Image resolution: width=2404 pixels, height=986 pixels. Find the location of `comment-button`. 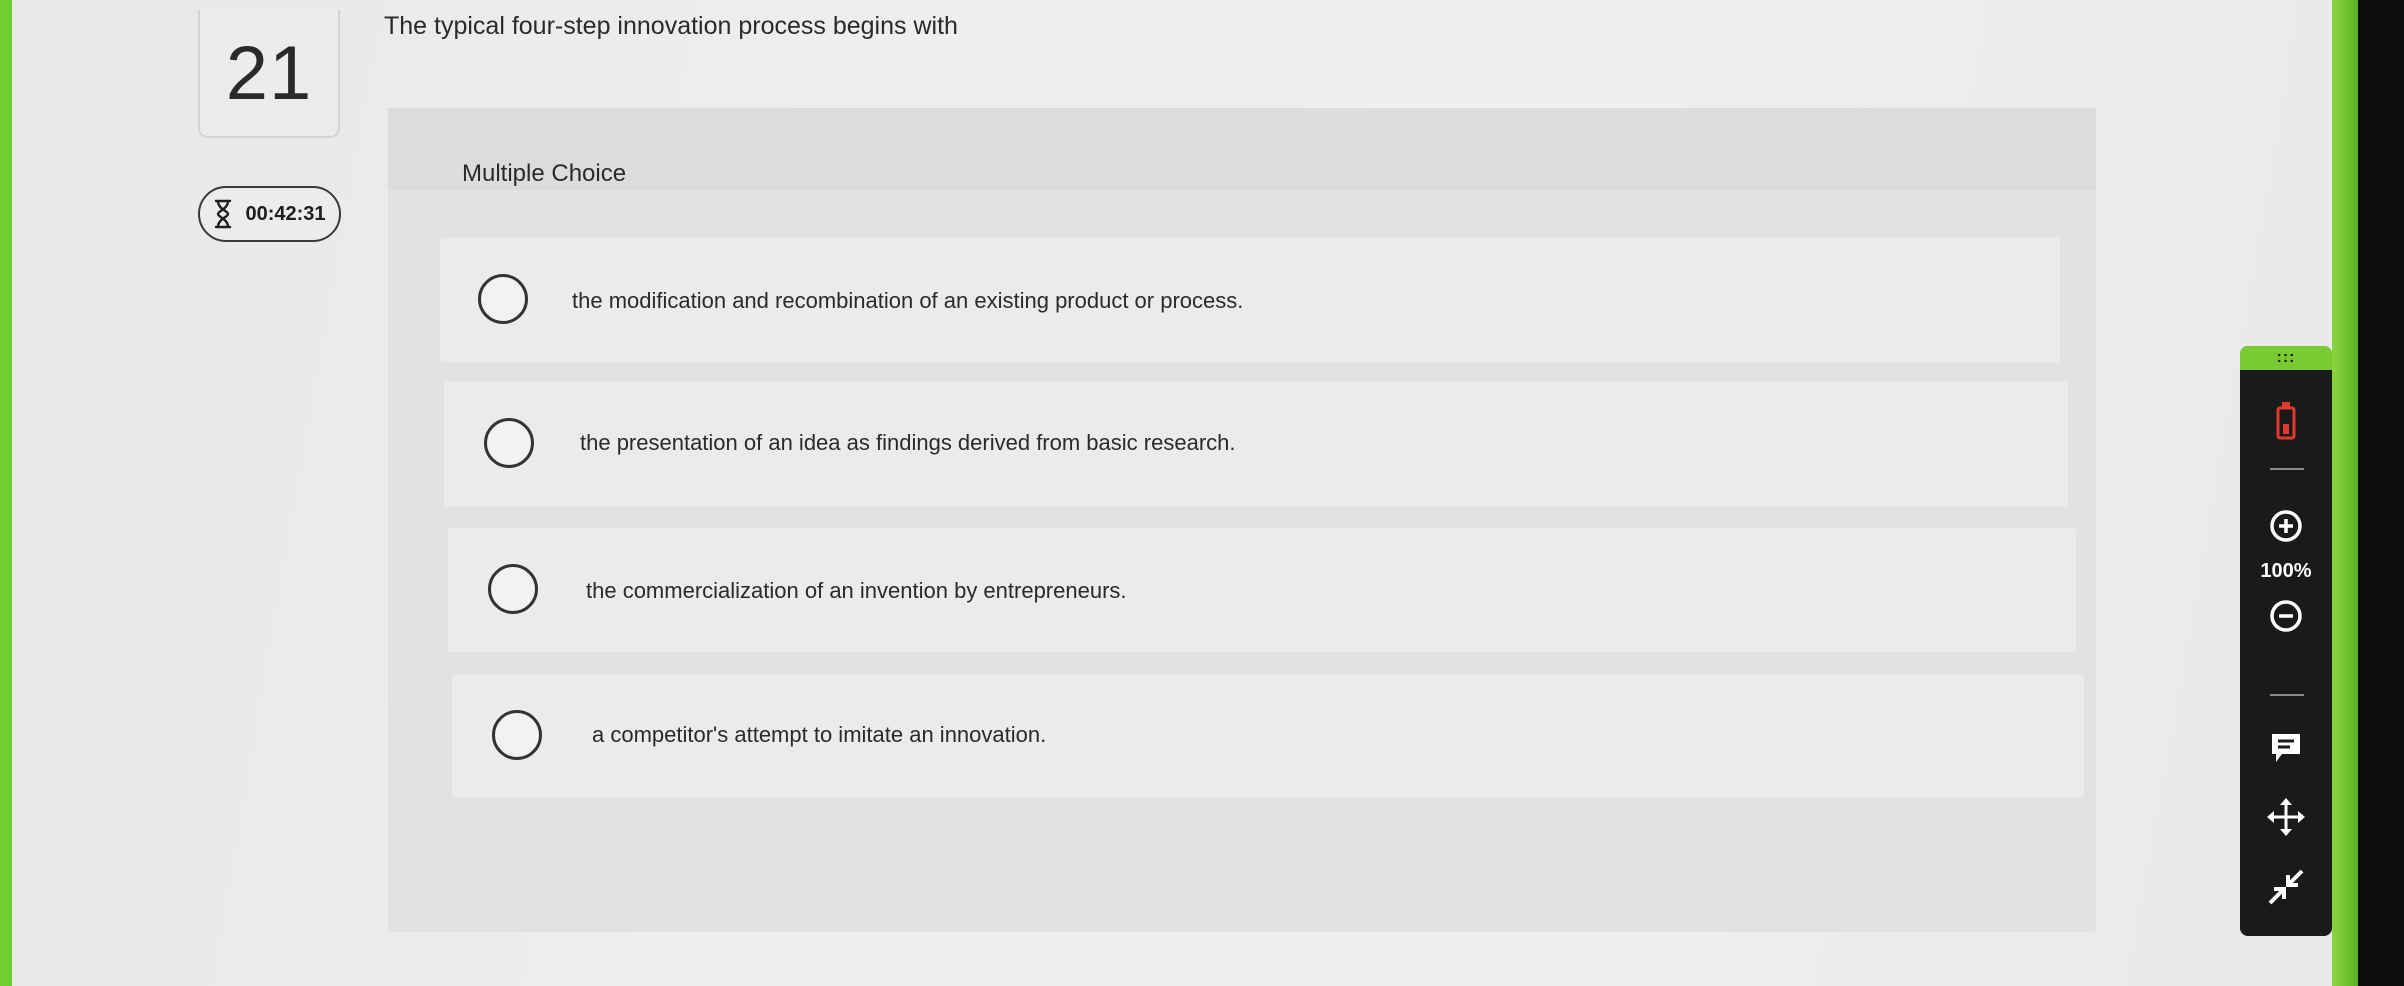

comment-button is located at coordinates (2286, 748).